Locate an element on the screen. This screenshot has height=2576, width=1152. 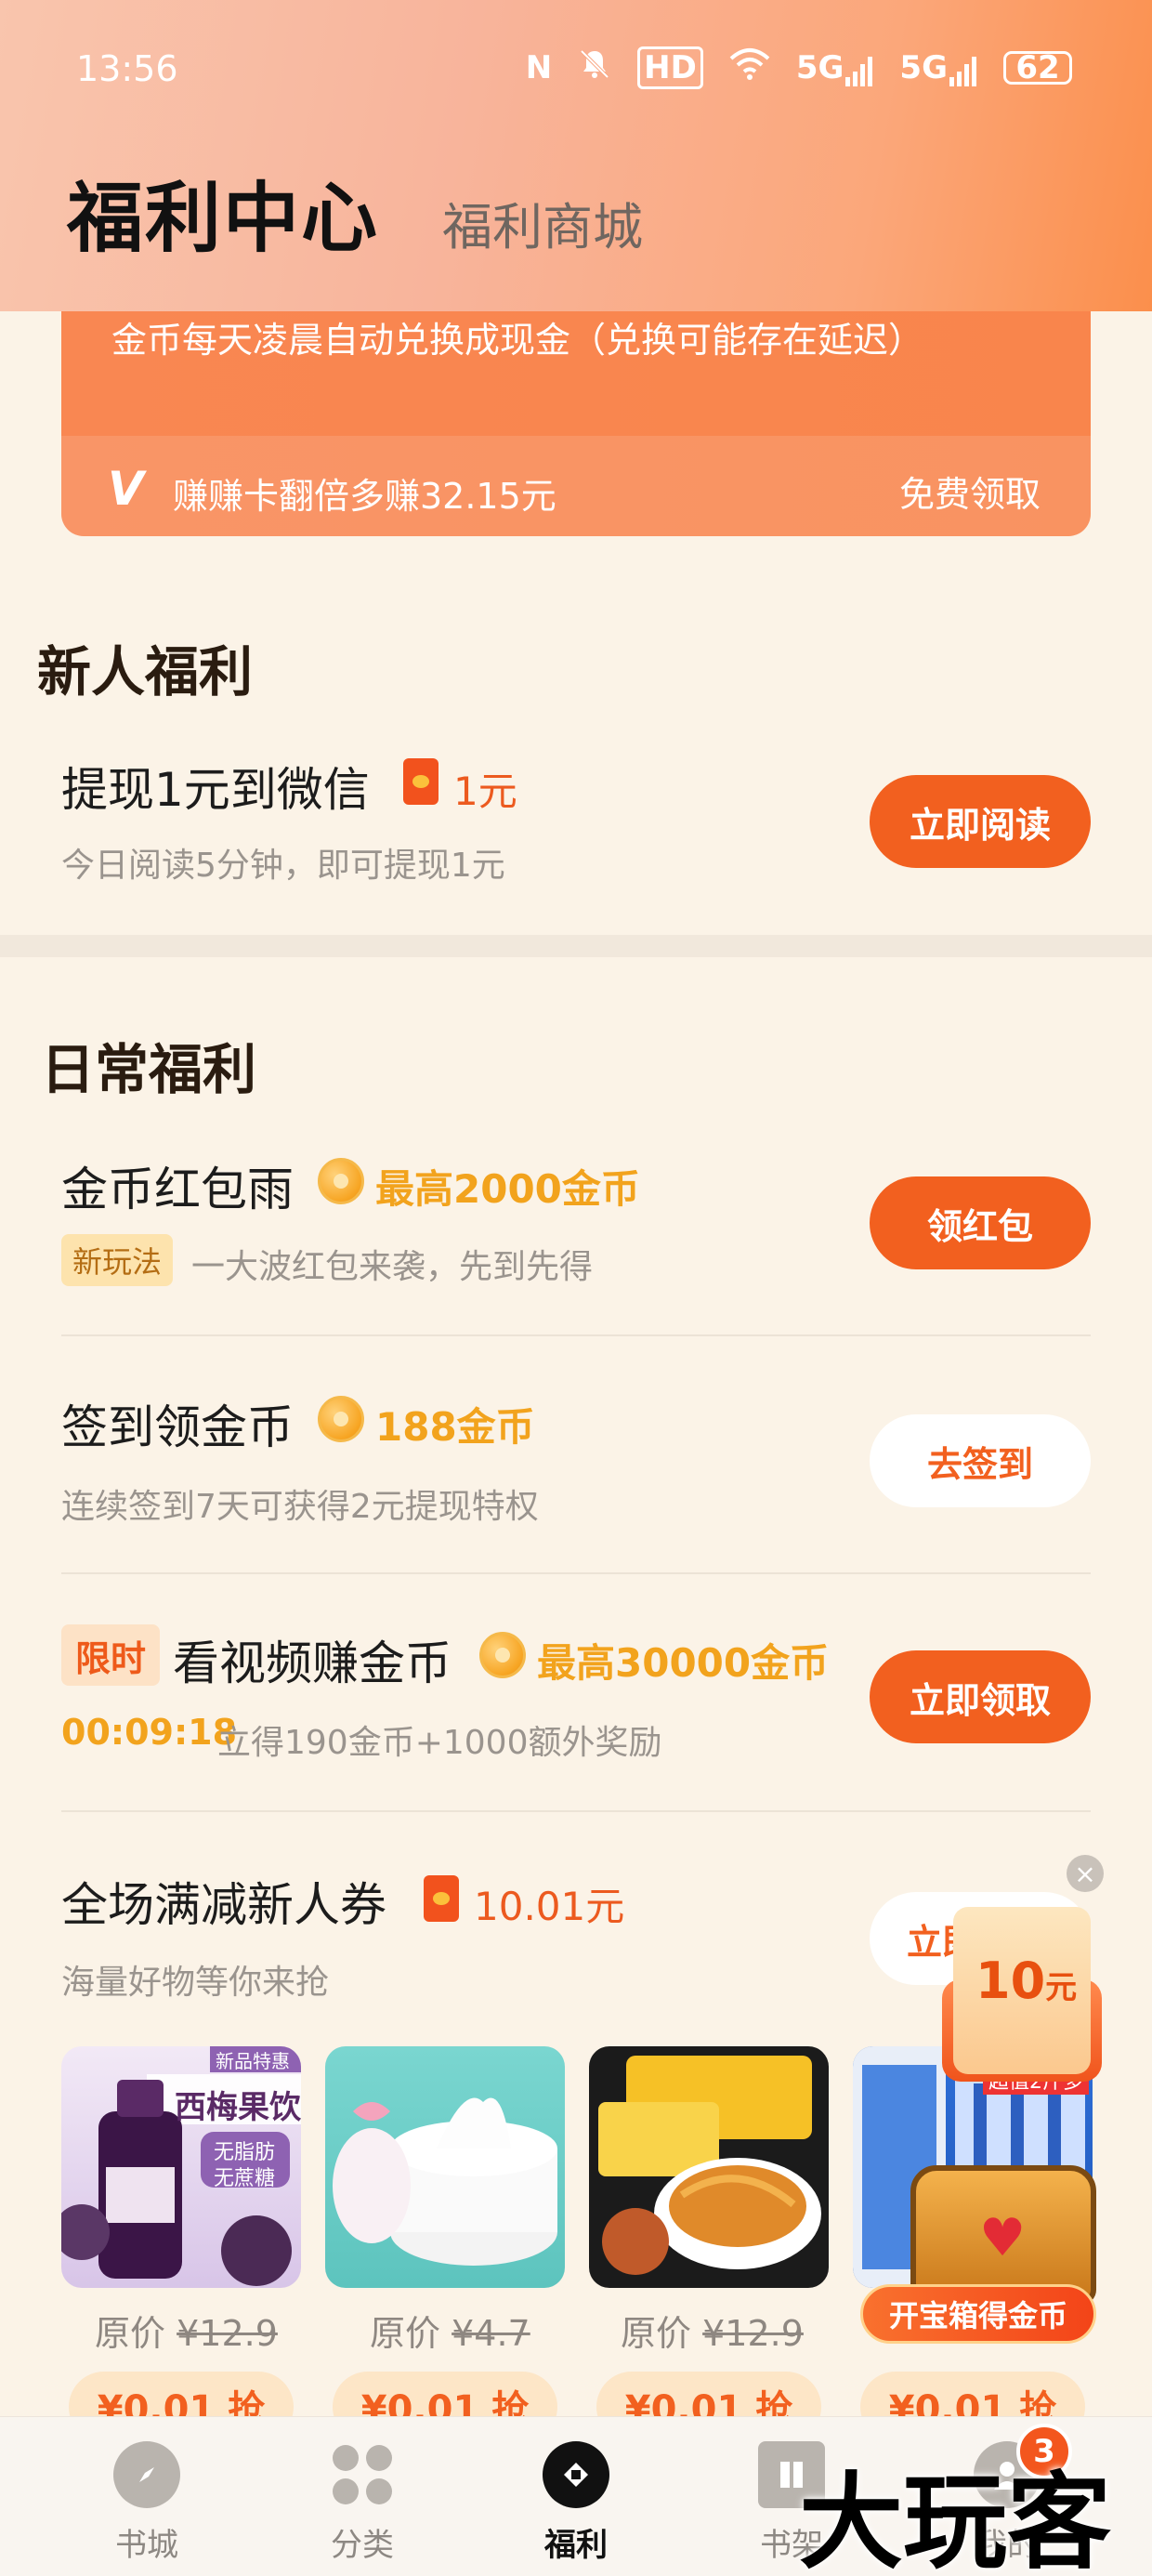
reward-coupon: 10.01元 is located at coordinates (549, 1906).